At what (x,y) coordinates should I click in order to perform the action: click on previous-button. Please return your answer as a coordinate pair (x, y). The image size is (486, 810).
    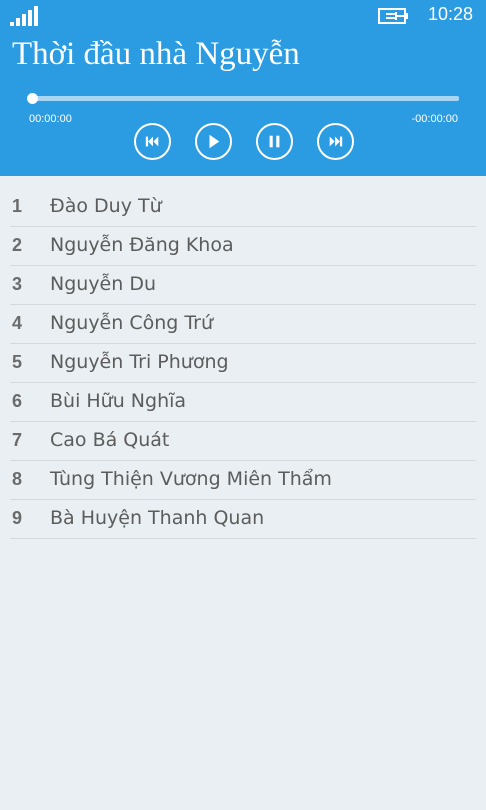
    Looking at the image, I should click on (152, 141).